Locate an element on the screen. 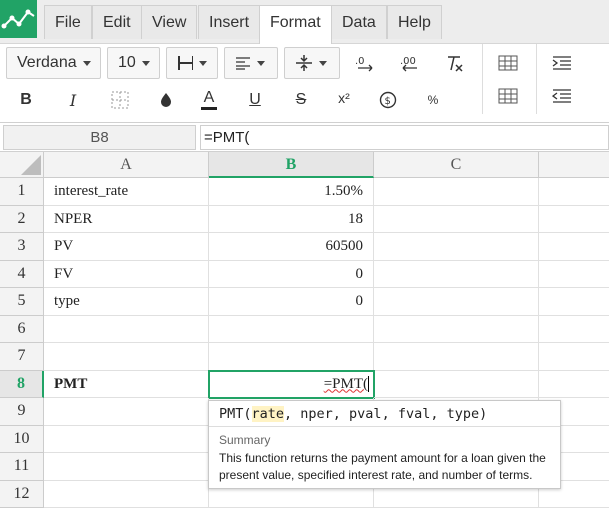 The height and width of the screenshot is (512, 609). function-name: PMT( is located at coordinates (235, 414).